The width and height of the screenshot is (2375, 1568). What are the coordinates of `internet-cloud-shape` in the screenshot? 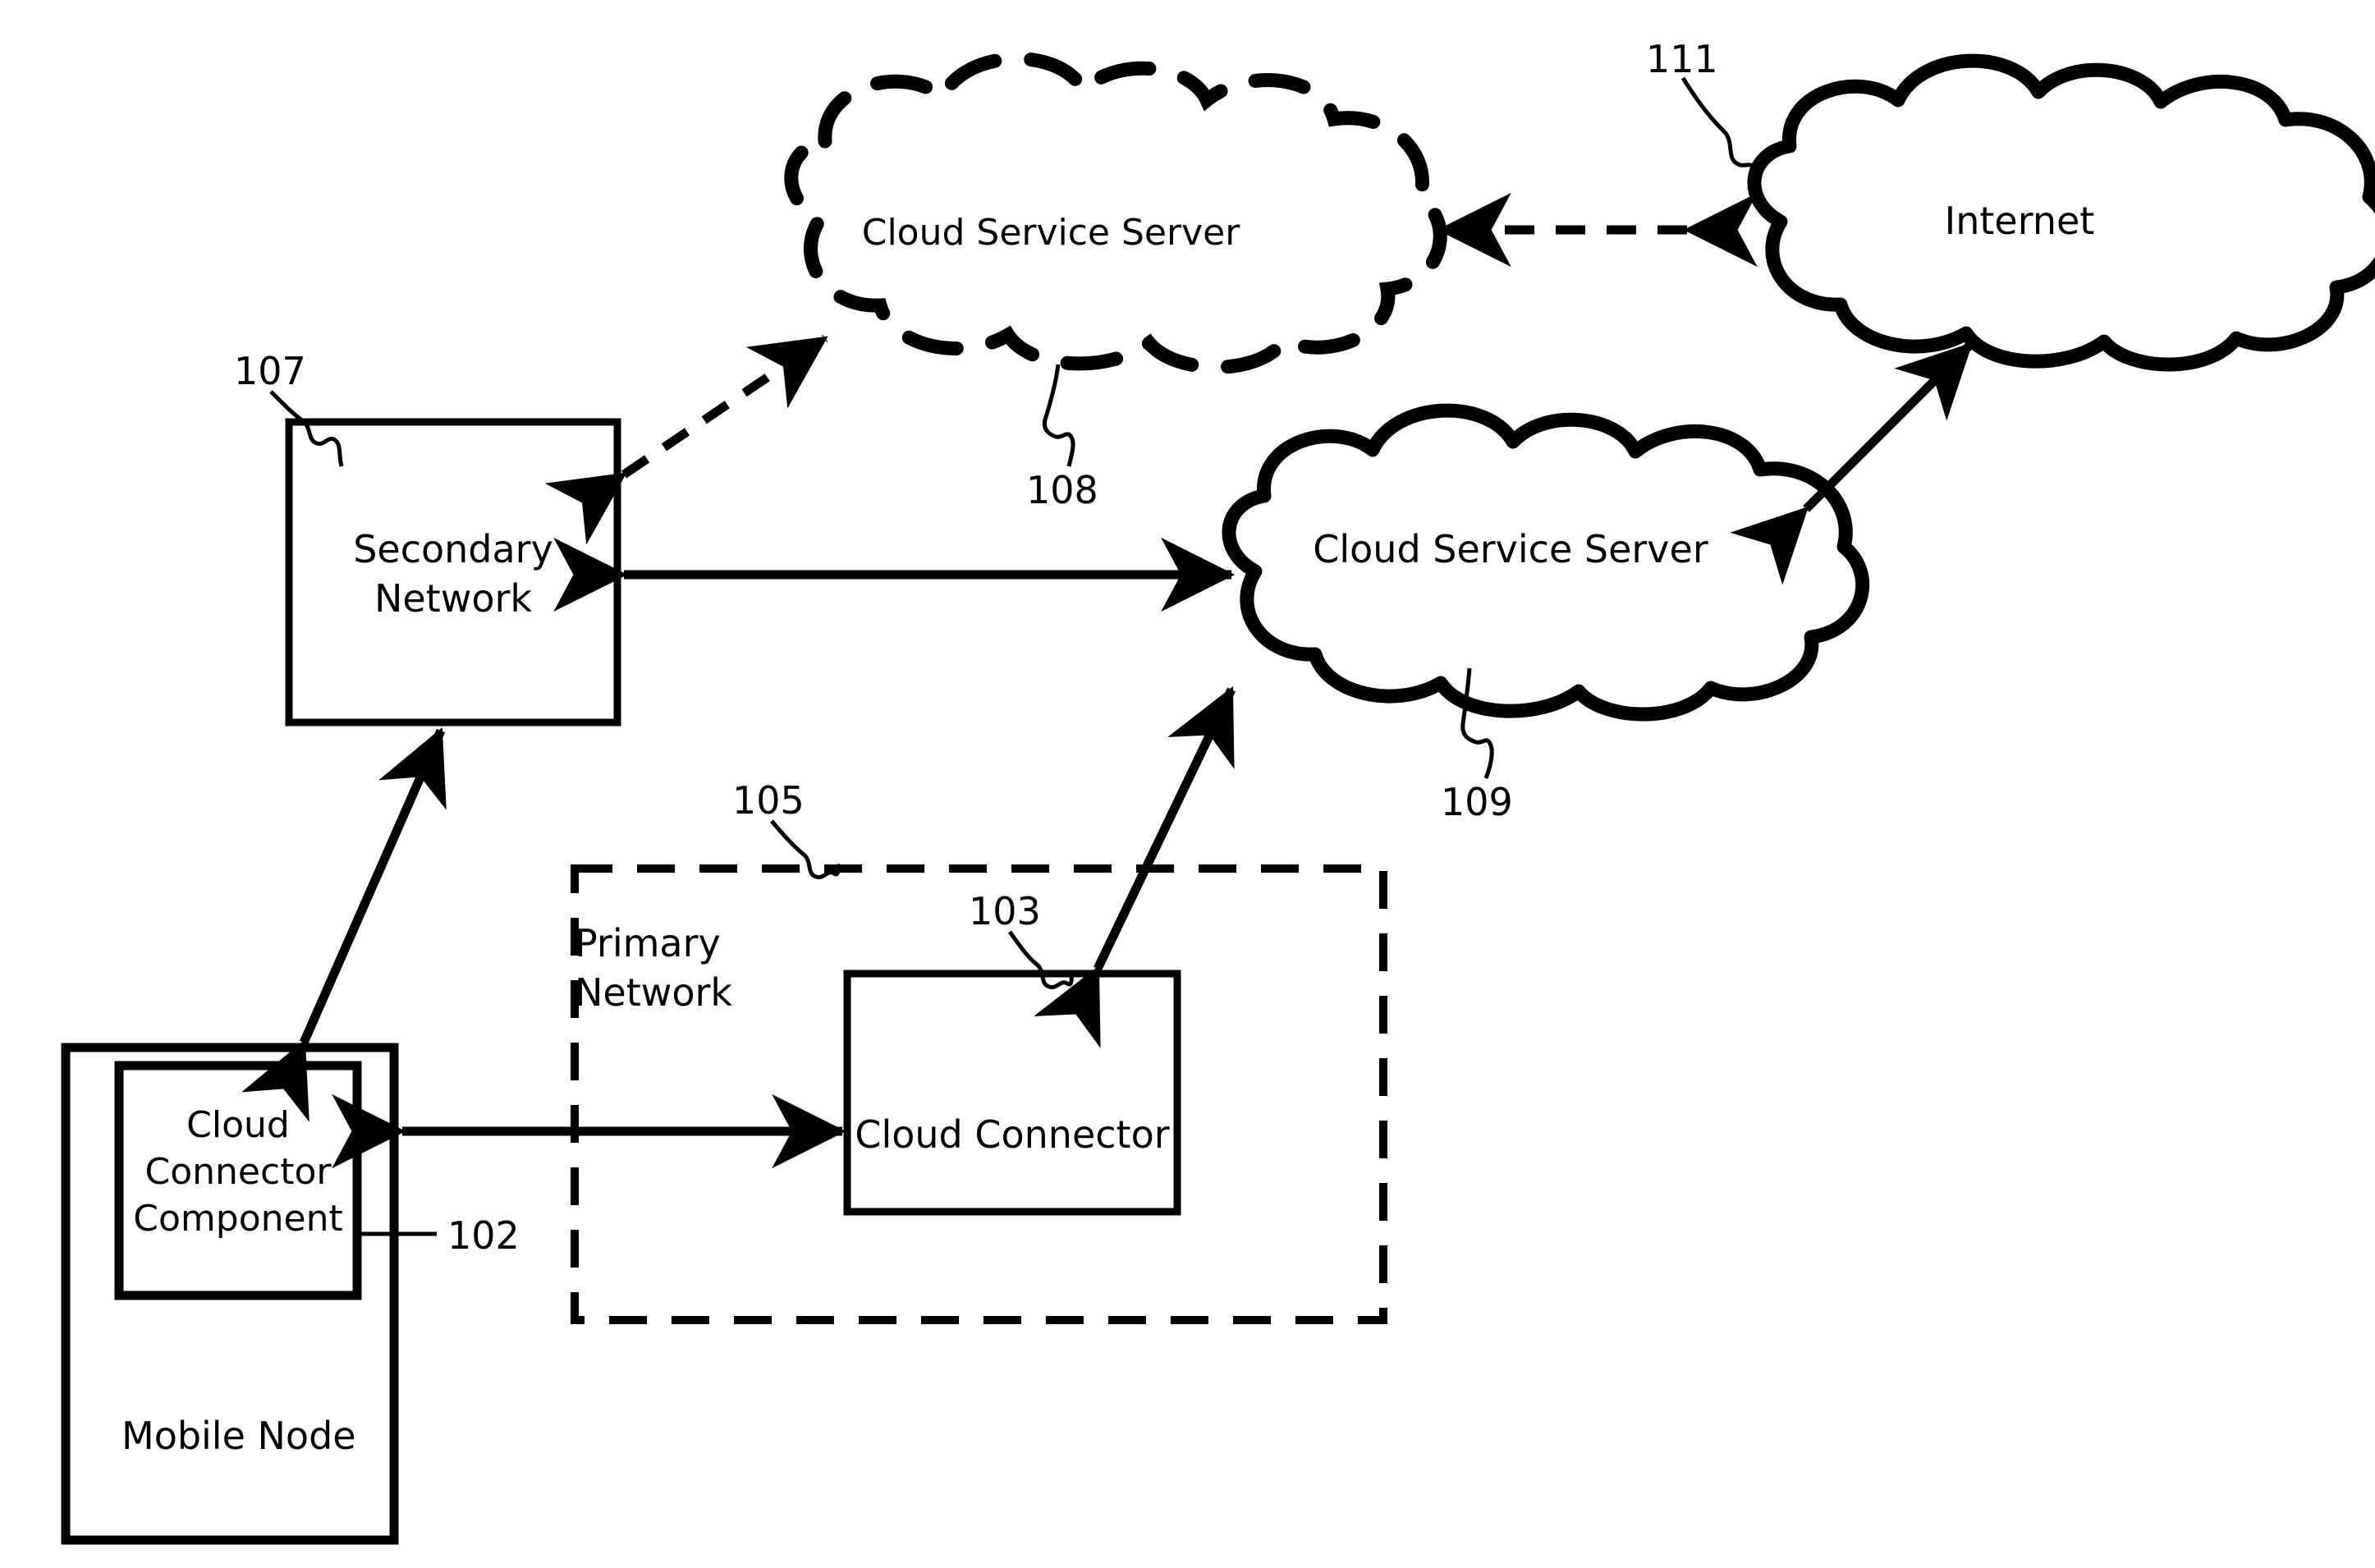 It's located at (2061, 212).